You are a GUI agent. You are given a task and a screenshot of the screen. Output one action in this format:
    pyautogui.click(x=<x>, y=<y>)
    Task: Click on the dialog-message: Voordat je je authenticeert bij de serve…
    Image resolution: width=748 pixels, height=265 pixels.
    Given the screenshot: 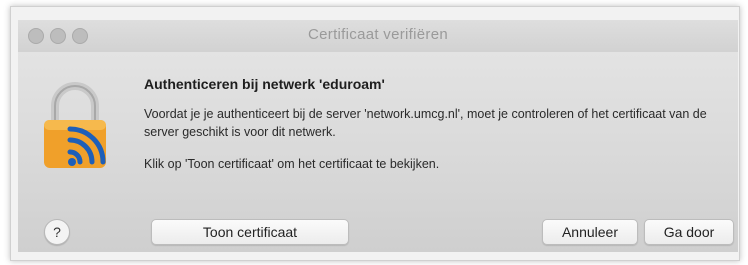 What is the action you would take?
    pyautogui.click(x=425, y=123)
    